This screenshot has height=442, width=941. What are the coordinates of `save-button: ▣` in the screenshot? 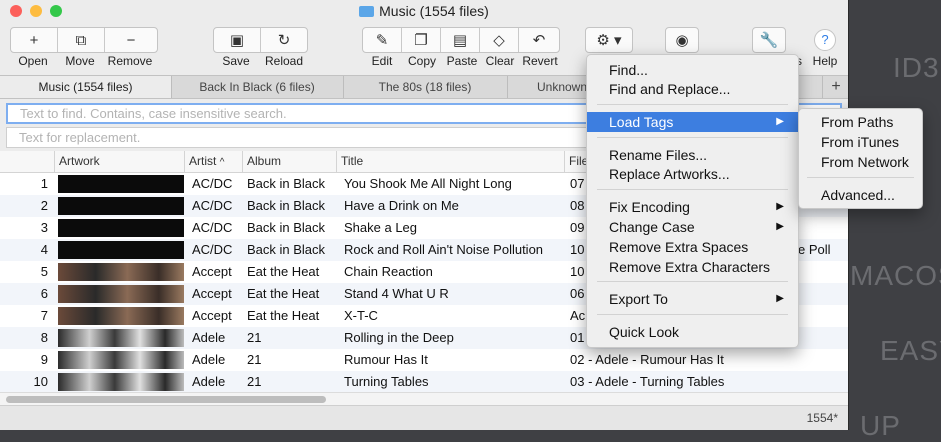 It's located at (237, 40).